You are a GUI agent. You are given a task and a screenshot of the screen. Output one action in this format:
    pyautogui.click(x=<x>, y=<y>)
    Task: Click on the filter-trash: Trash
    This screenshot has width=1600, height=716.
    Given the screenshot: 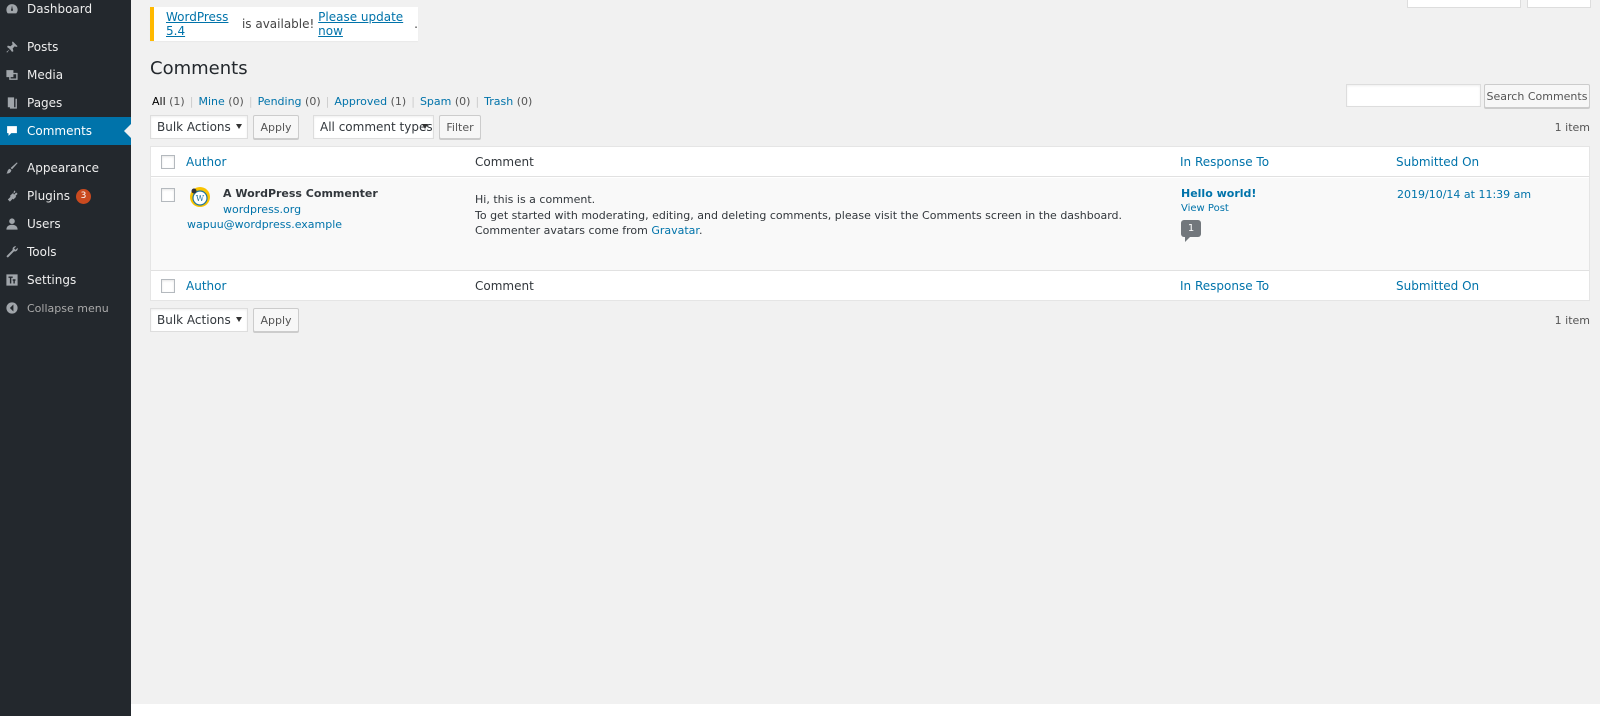 What is the action you would take?
    pyautogui.click(x=498, y=101)
    